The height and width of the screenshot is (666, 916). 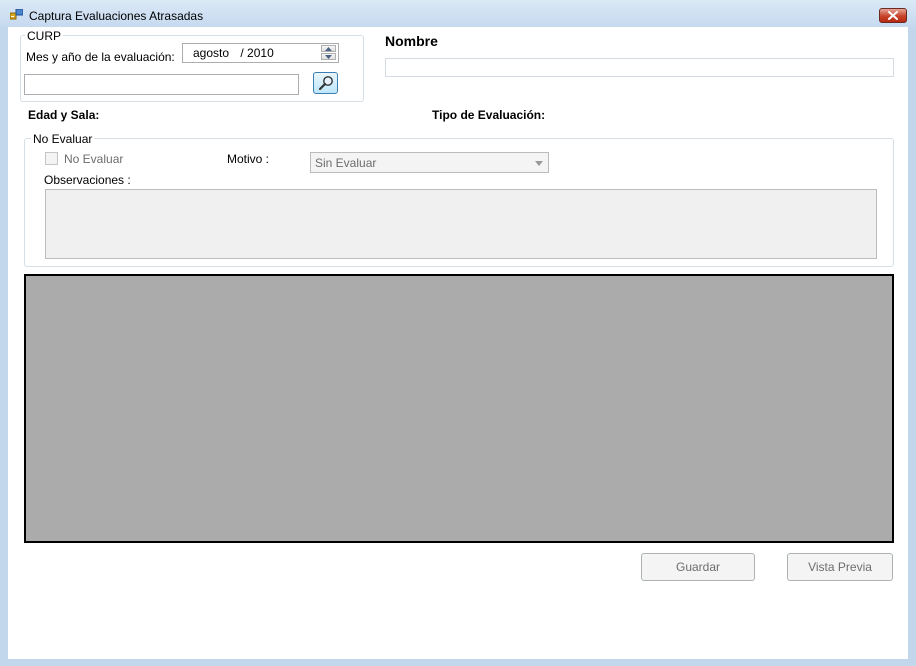 I want to click on tipo-evaluacion-label: Tipo de Evaluación:, so click(x=489, y=115).